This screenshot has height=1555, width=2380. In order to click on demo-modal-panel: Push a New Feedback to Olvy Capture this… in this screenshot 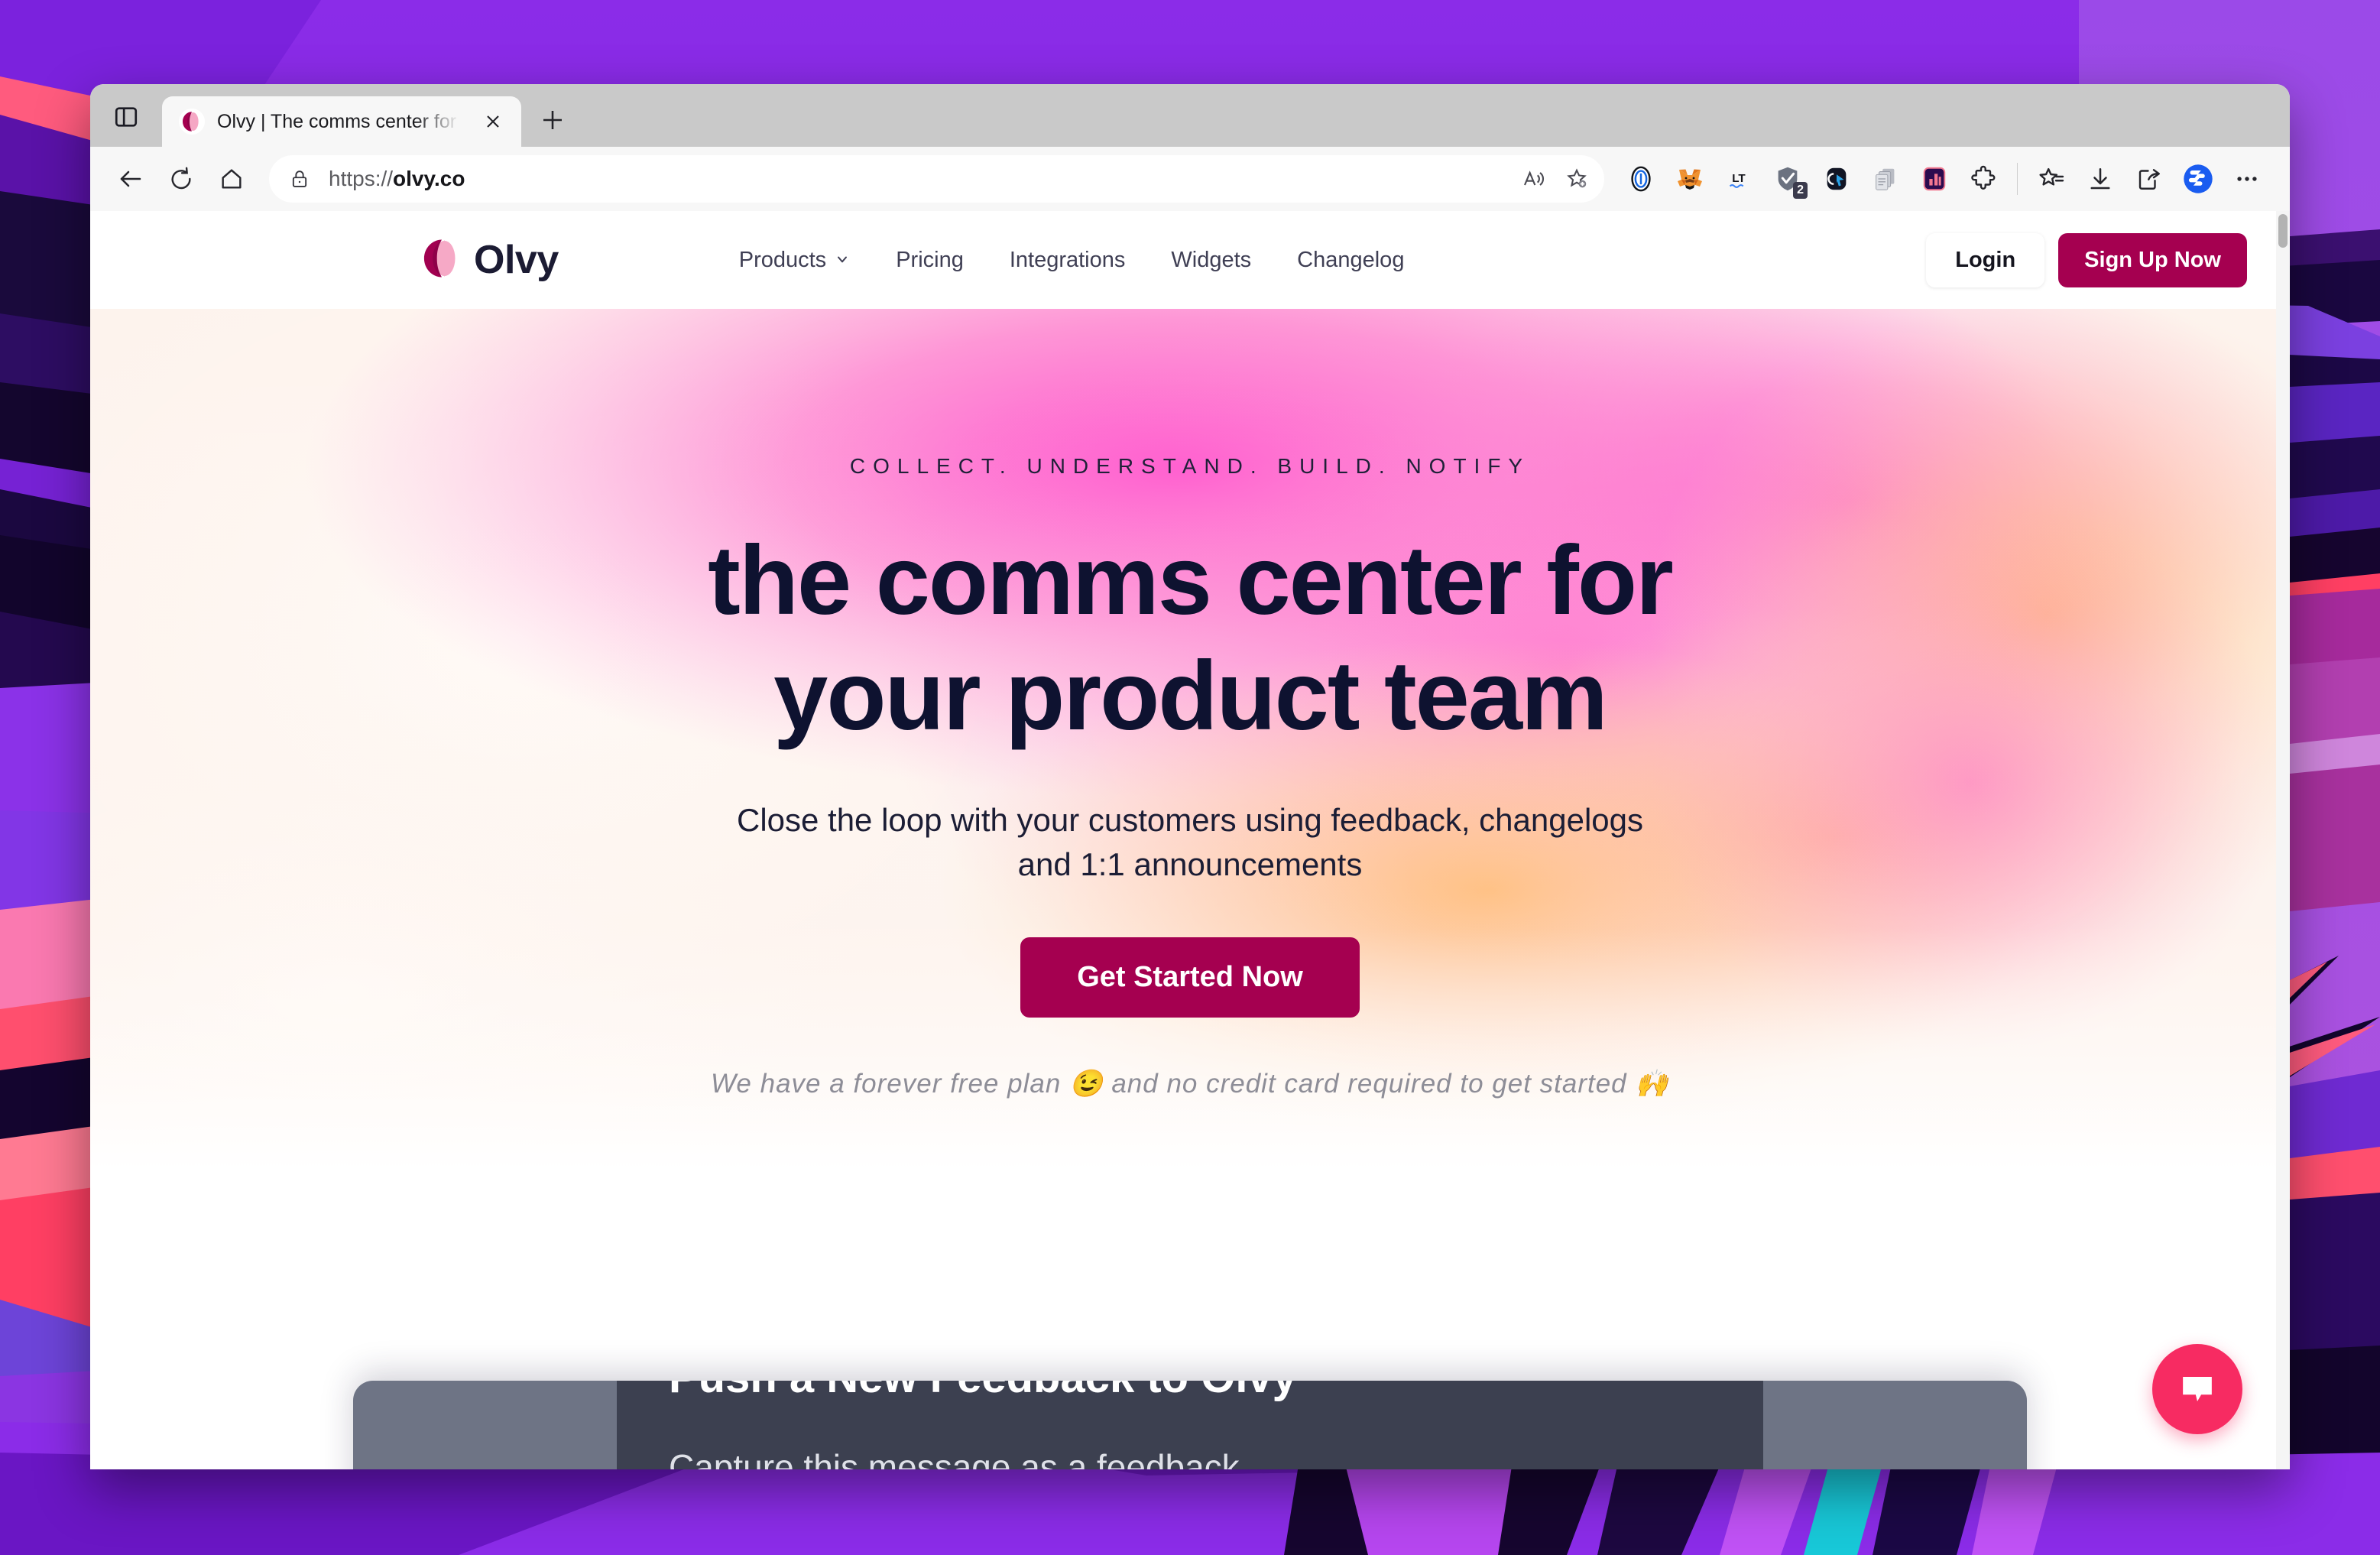, I will do `click(1190, 1425)`.